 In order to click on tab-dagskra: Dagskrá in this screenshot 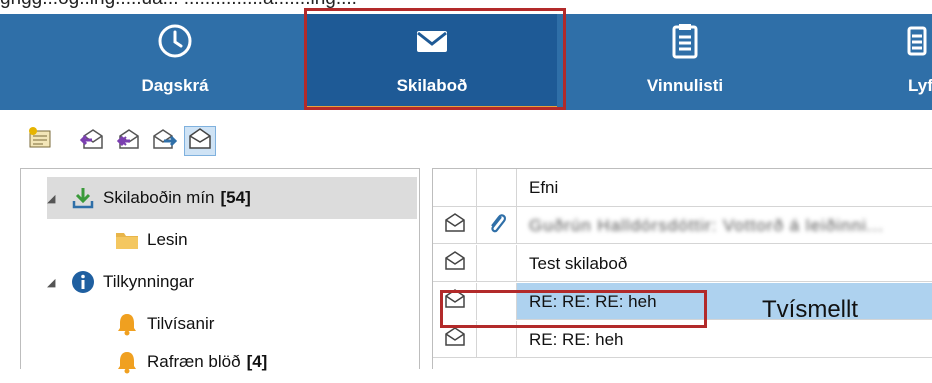, I will do `click(175, 62)`.